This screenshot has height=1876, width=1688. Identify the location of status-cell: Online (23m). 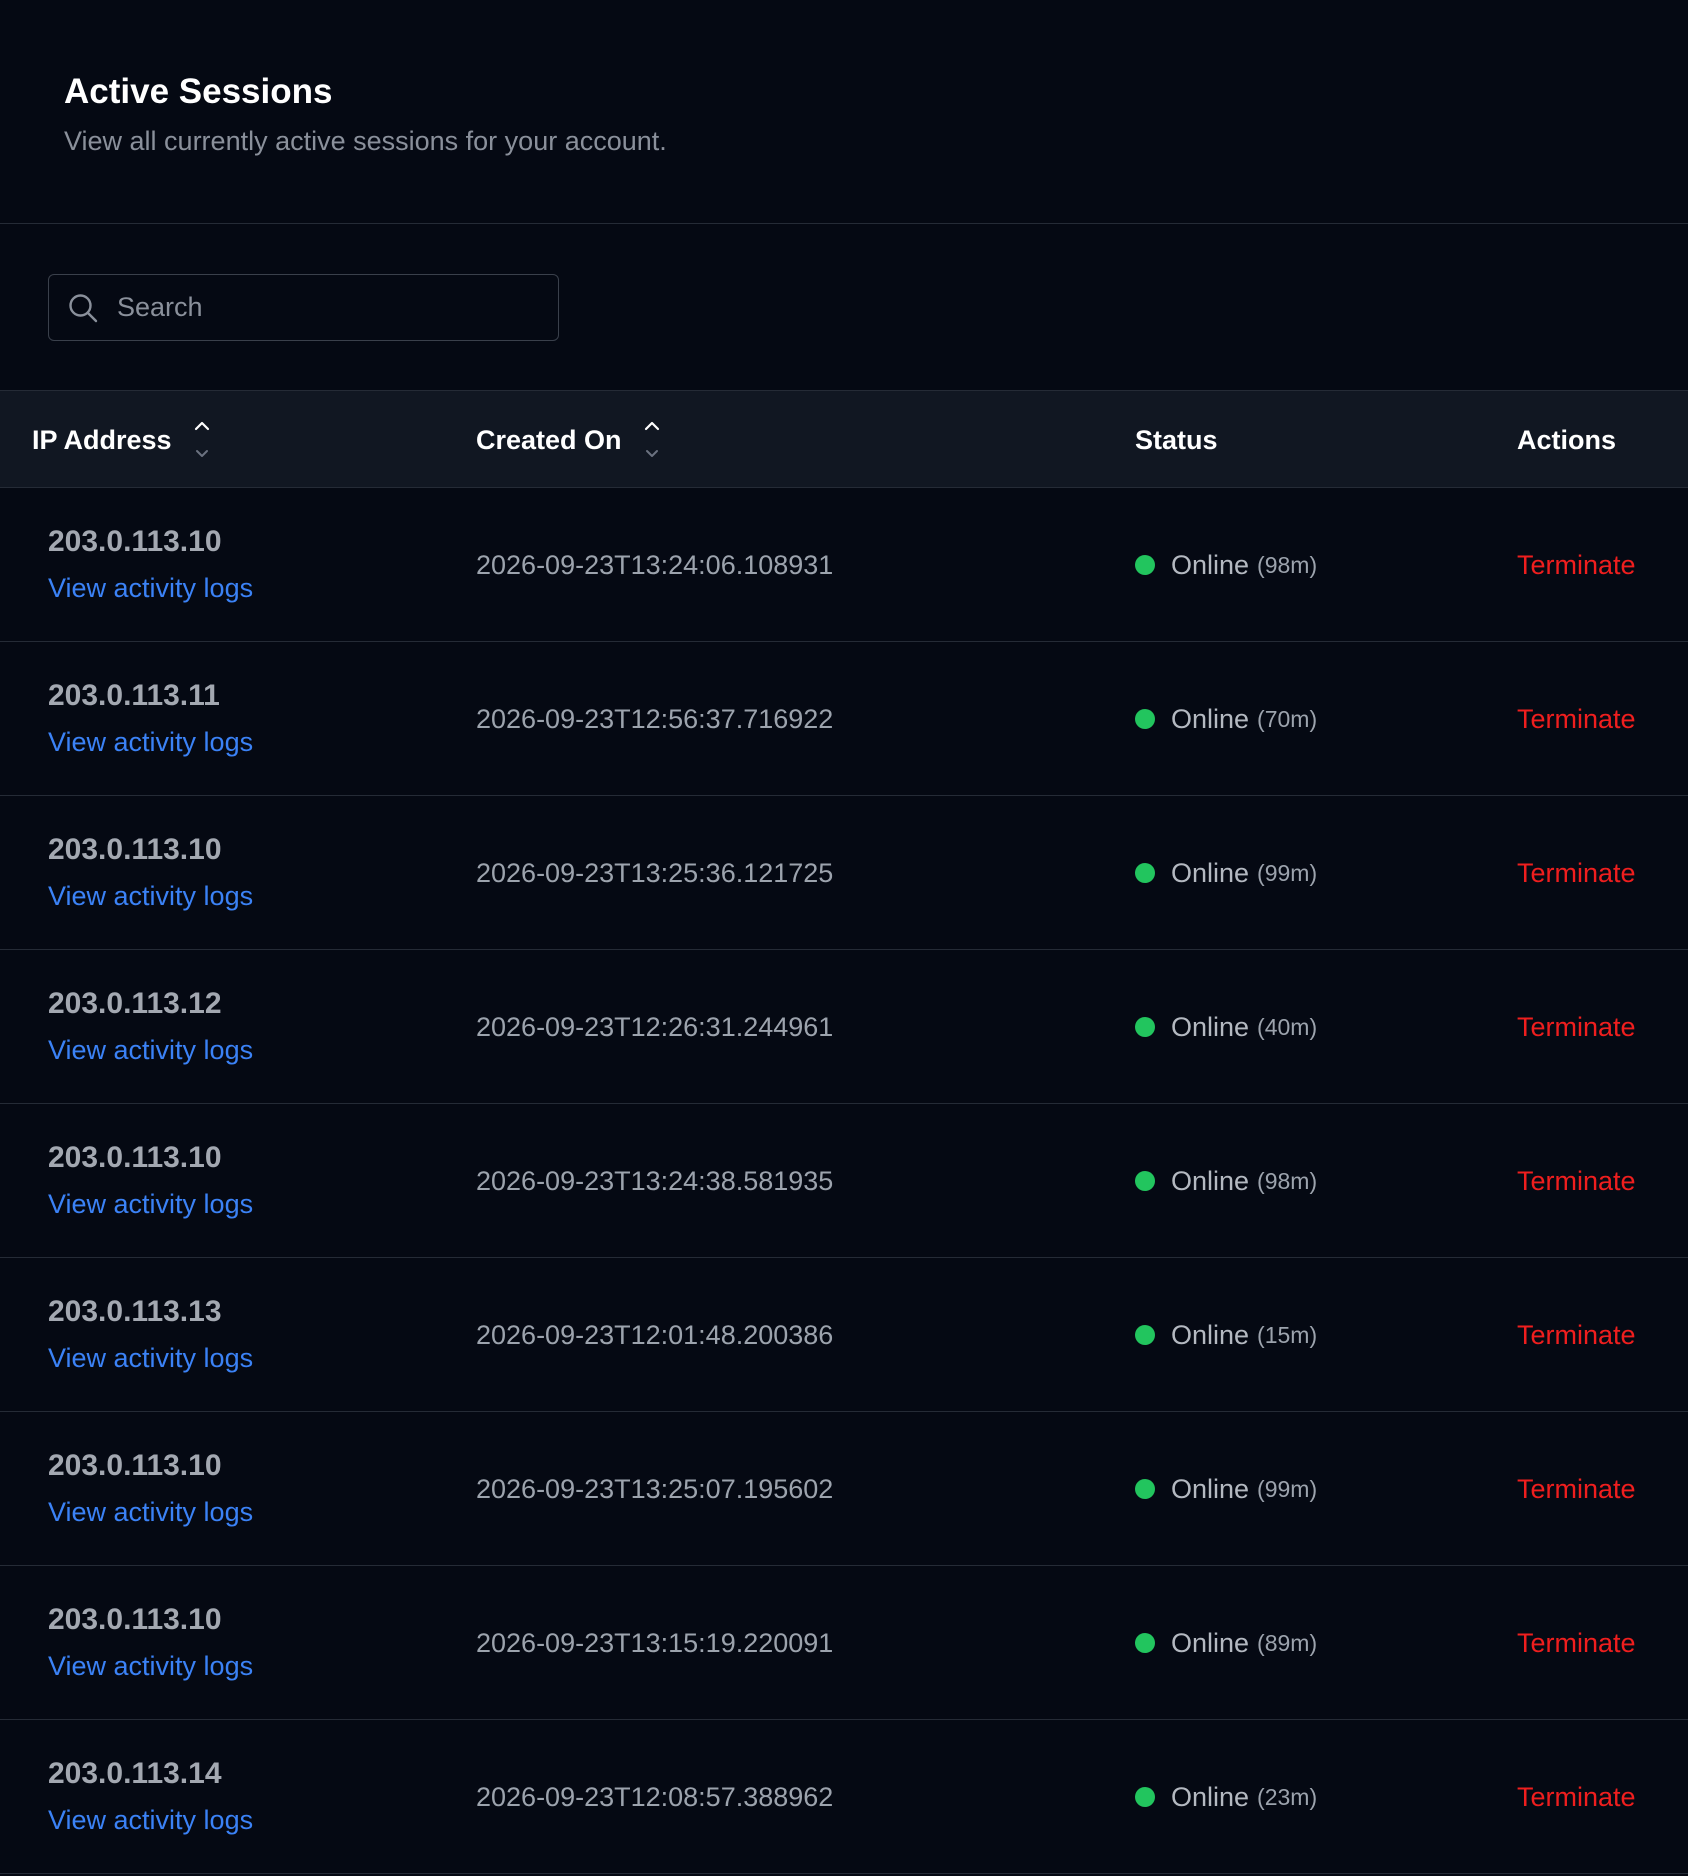
(1226, 1797).